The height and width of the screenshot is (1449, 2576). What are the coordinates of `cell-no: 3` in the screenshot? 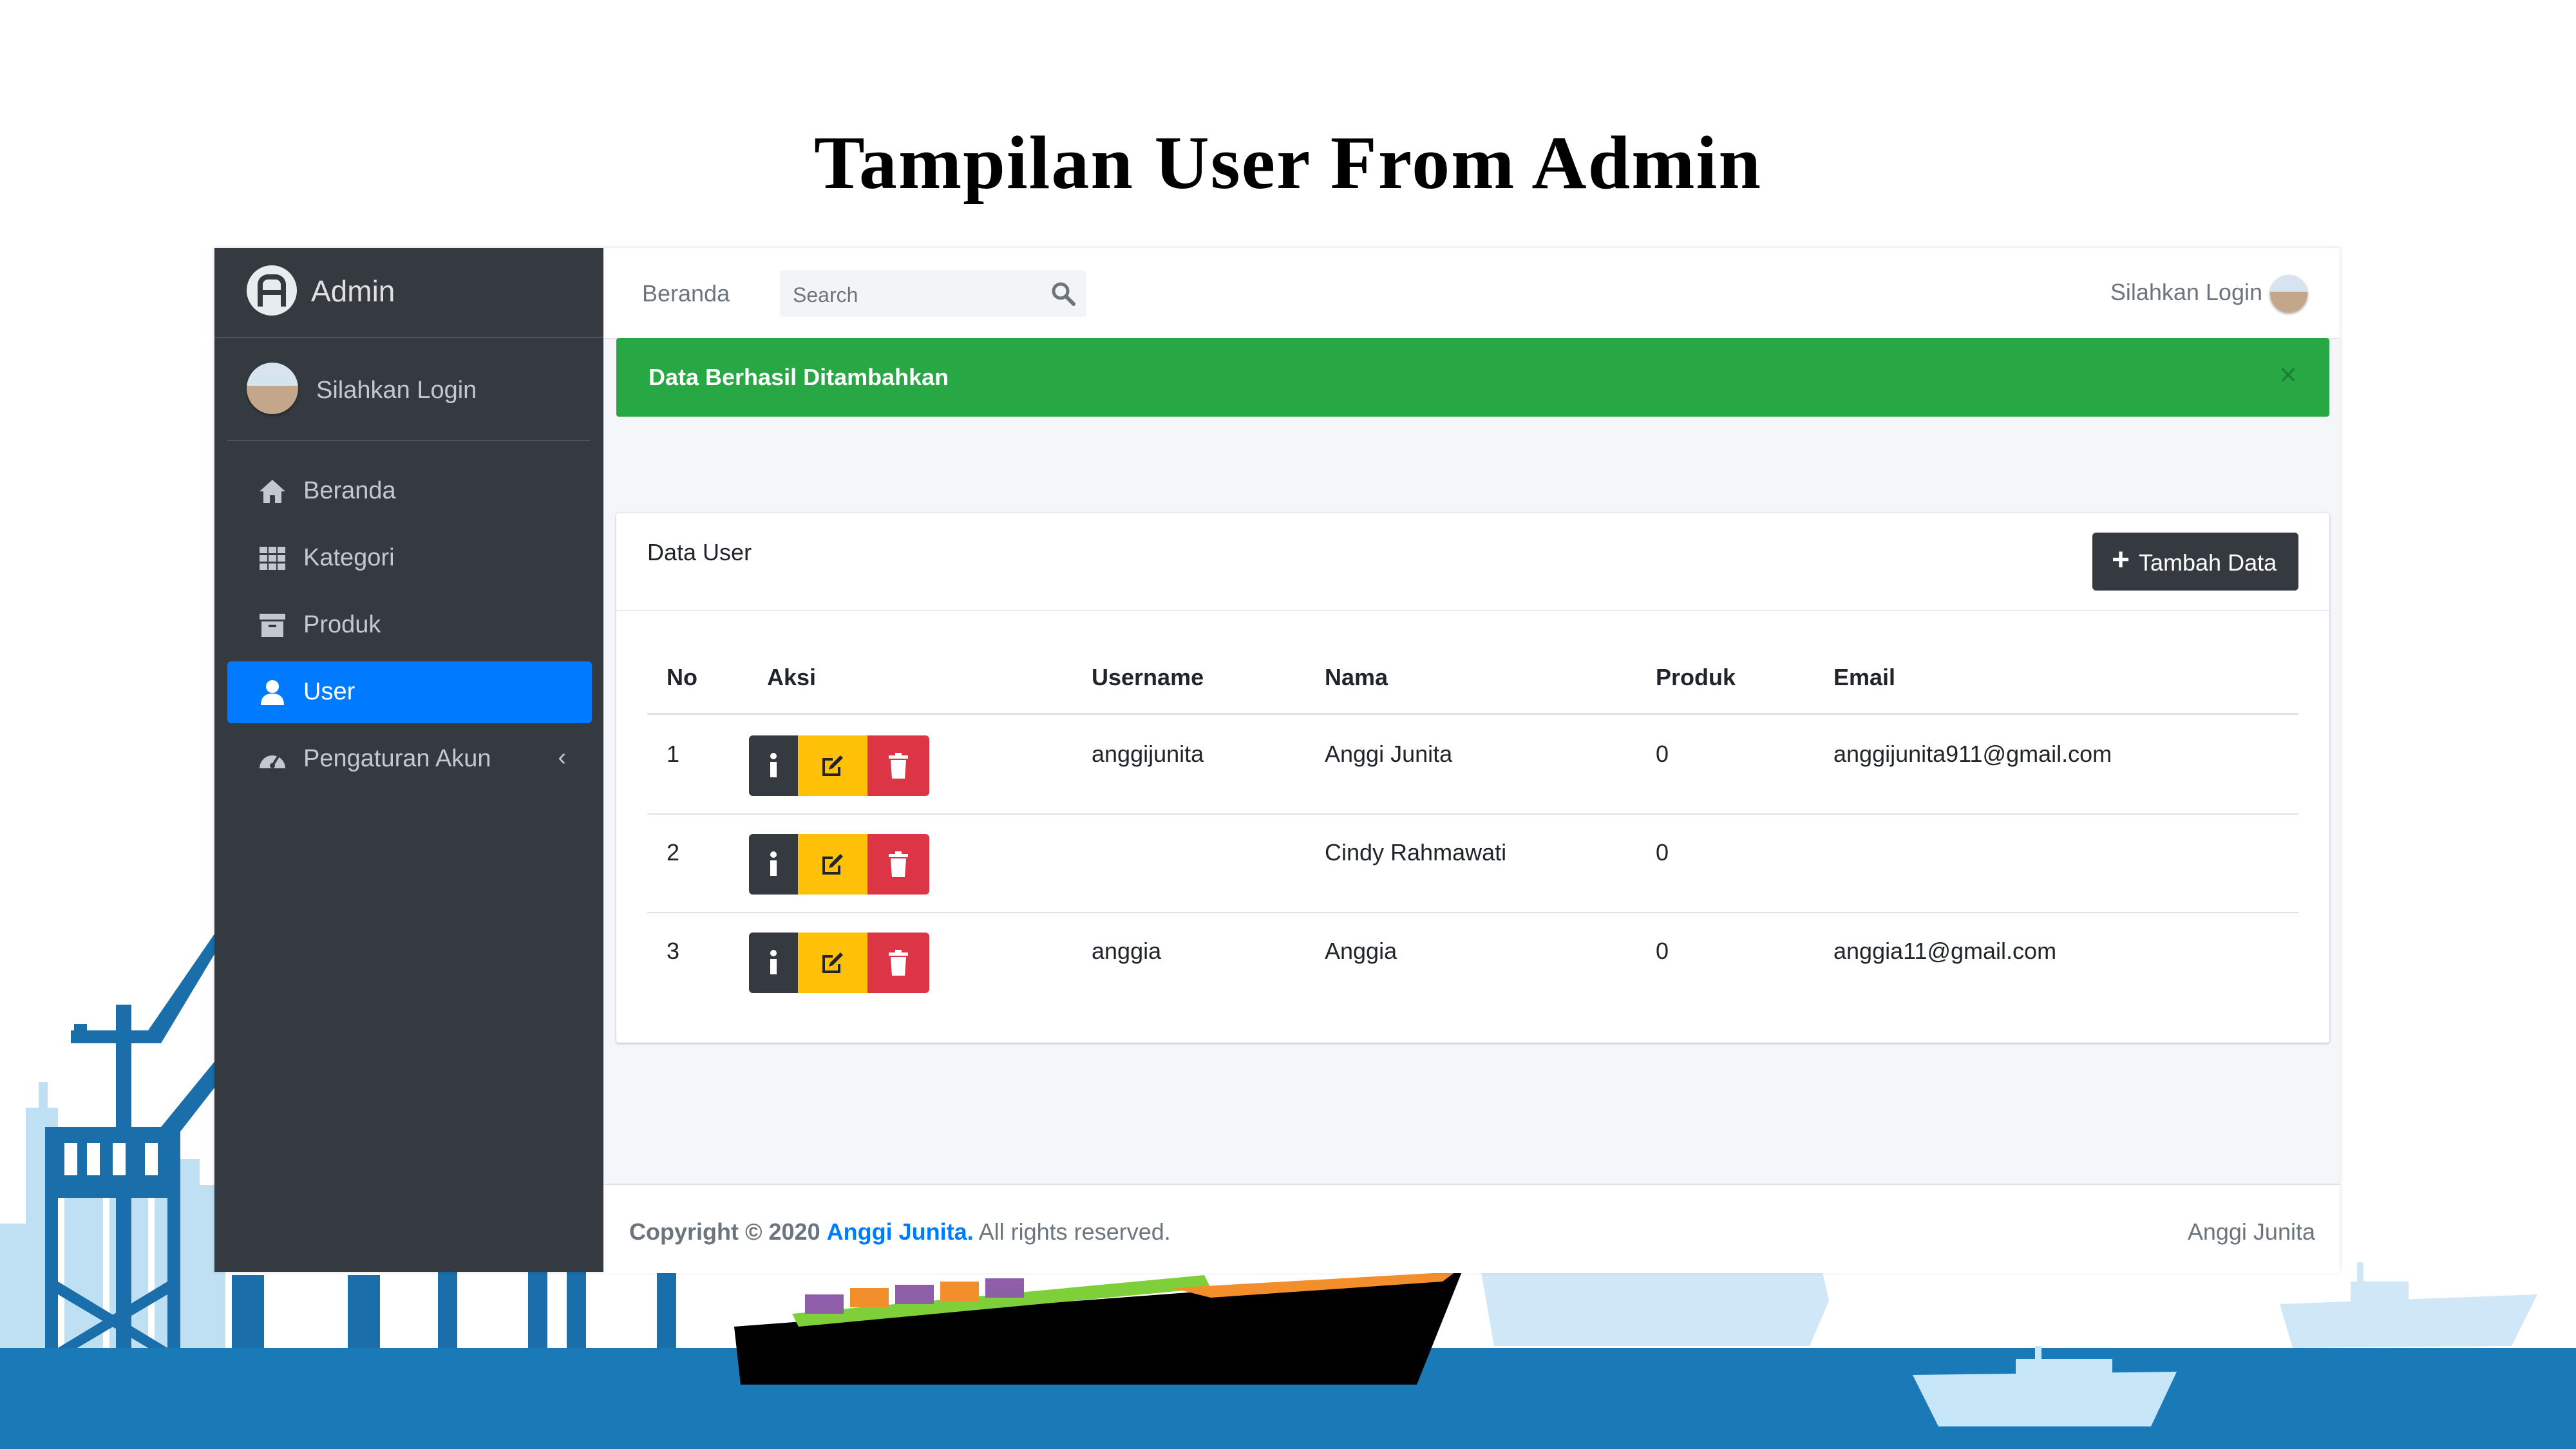 It's located at (674, 951).